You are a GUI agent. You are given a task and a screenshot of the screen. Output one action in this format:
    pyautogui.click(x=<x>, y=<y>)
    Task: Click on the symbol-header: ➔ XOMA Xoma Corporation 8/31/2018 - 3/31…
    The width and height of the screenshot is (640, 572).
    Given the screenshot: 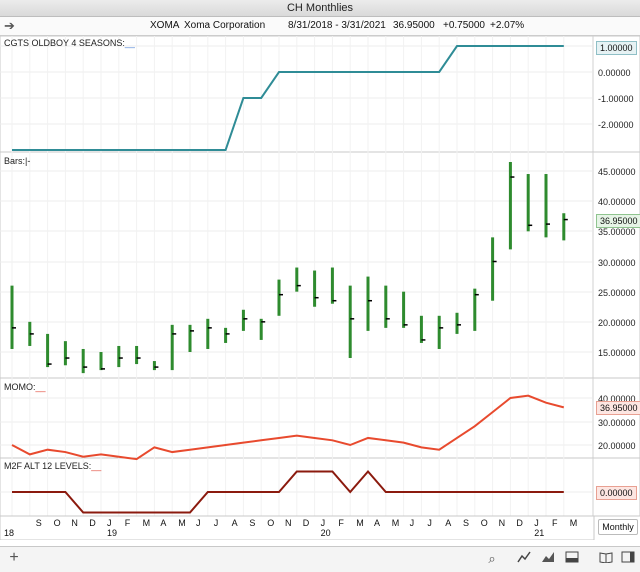 What is the action you would take?
    pyautogui.click(x=320, y=26)
    